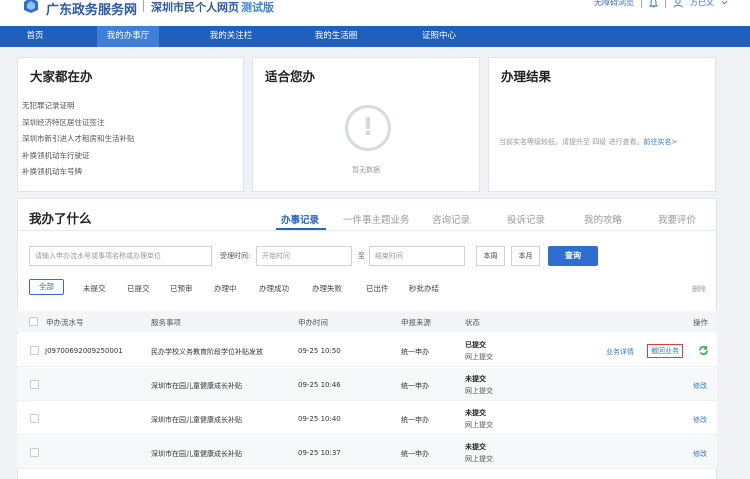  Describe the element at coordinates (128, 36) in the screenshot. I see `nav-item-my-hall: 我的办事厅` at that location.